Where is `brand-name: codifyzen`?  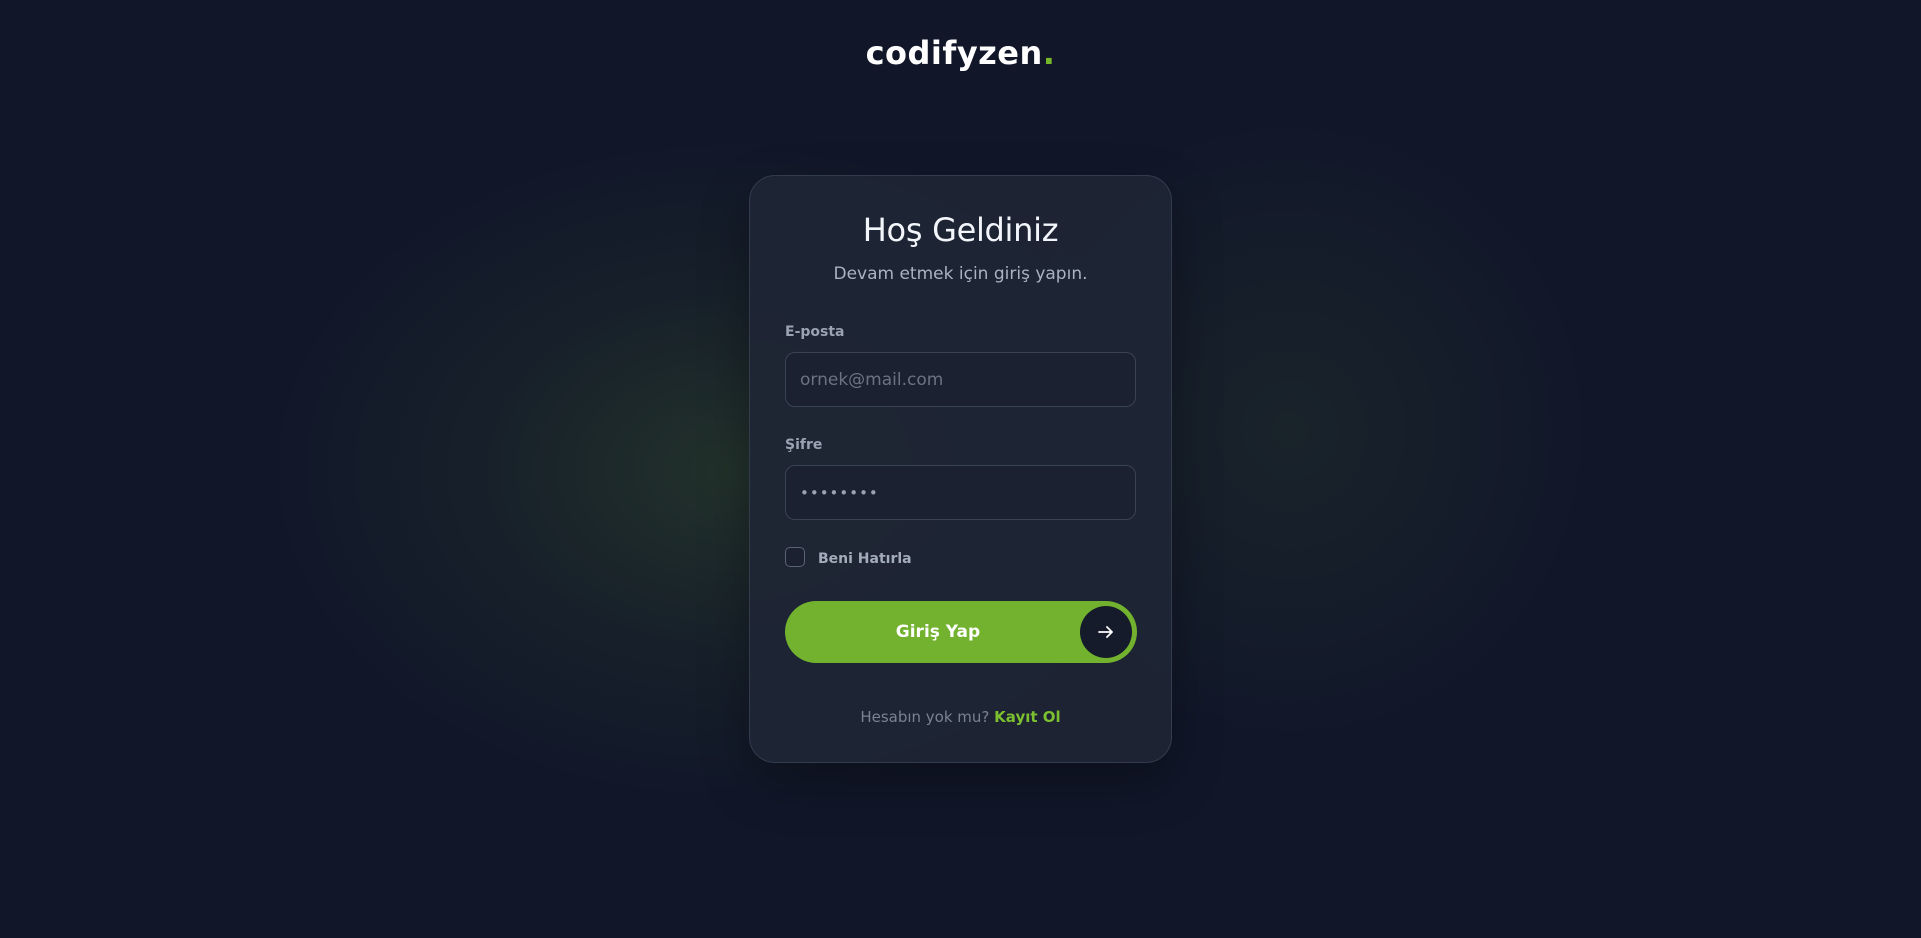 brand-name: codifyzen is located at coordinates (954, 53).